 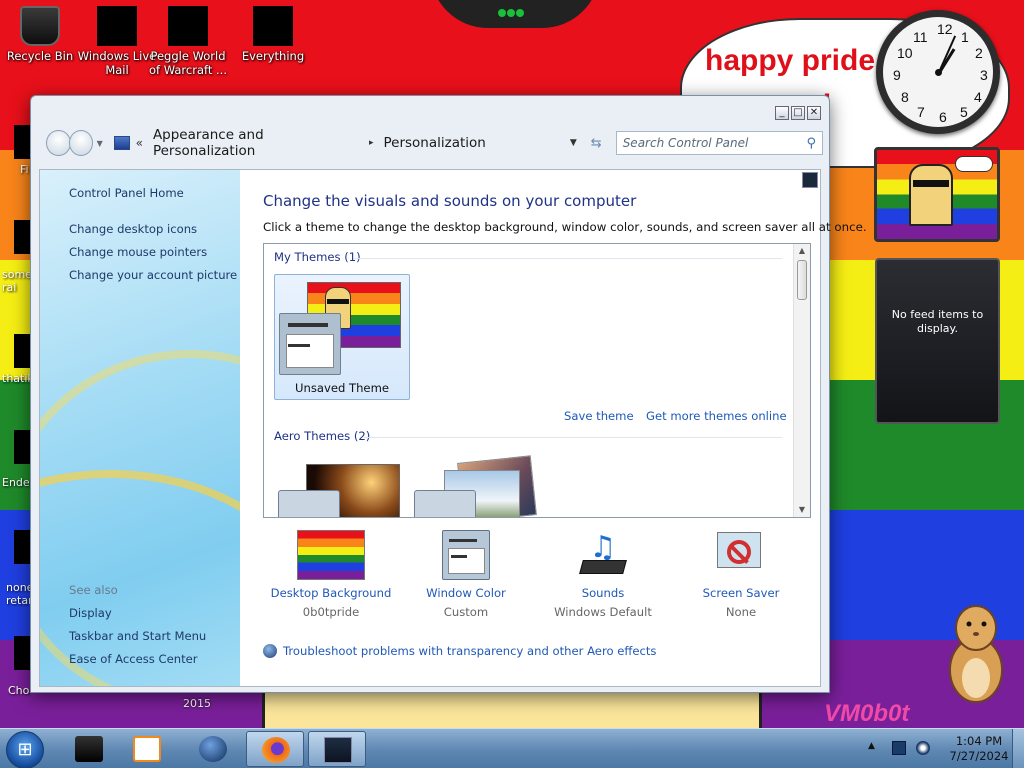 I want to click on refresh-icon: ⇆, so click(x=596, y=143).